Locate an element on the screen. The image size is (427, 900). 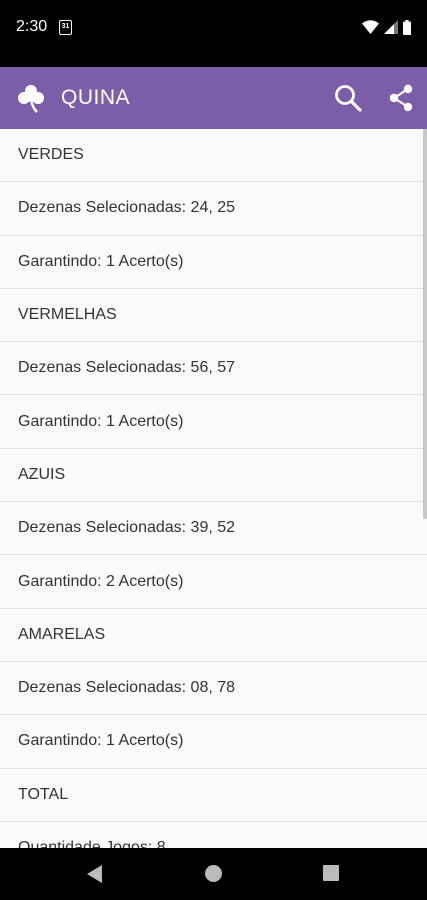
list-item: AMARELAS is located at coordinates (213, 635).